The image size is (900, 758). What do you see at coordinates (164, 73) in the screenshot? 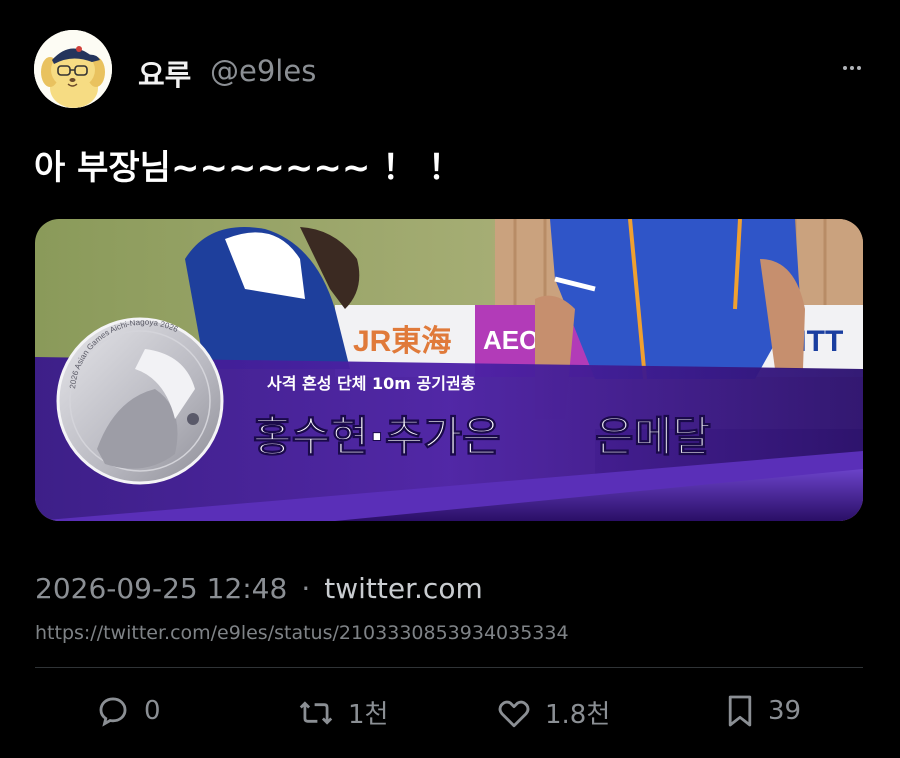
I see `author-display-name: 요루` at bounding box center [164, 73].